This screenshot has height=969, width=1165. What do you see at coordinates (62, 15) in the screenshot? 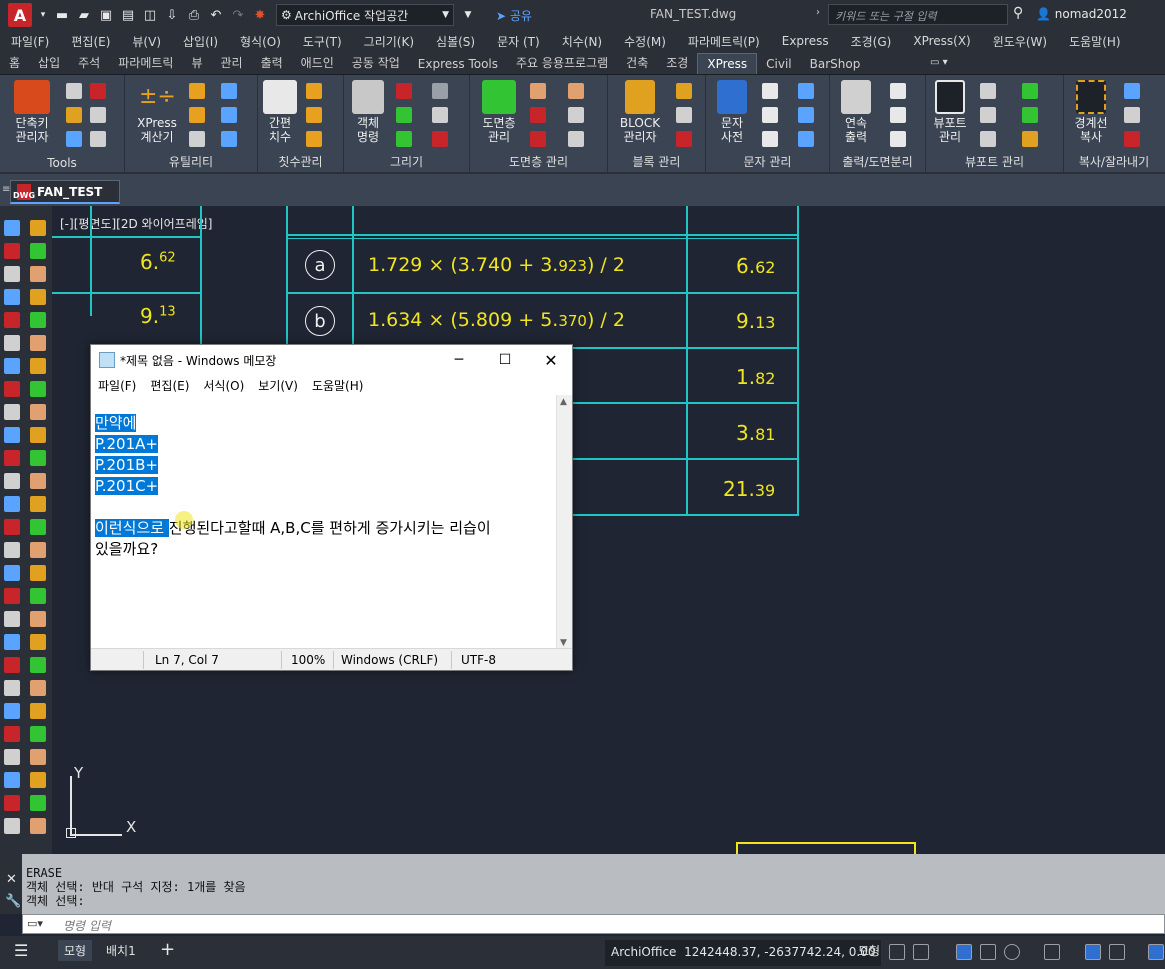
I see `new-file-icon: ▬` at bounding box center [62, 15].